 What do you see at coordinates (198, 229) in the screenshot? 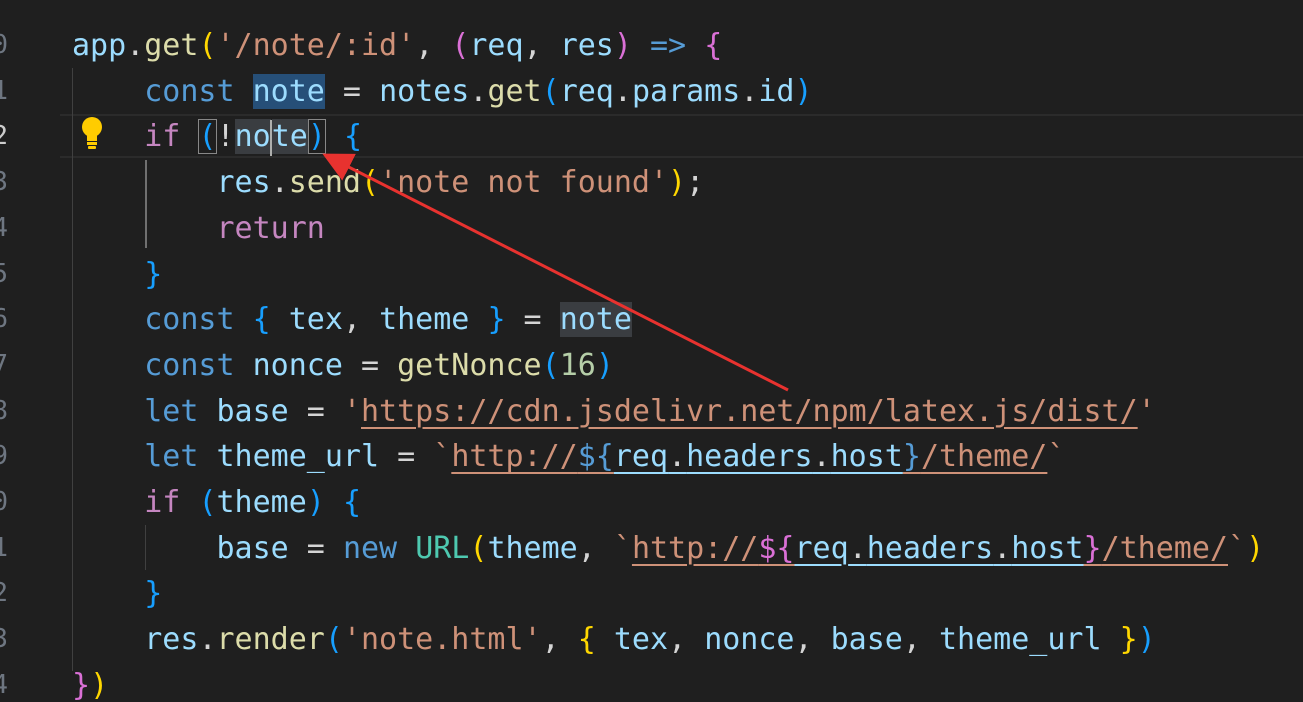
I see `code-line: return` at bounding box center [198, 229].